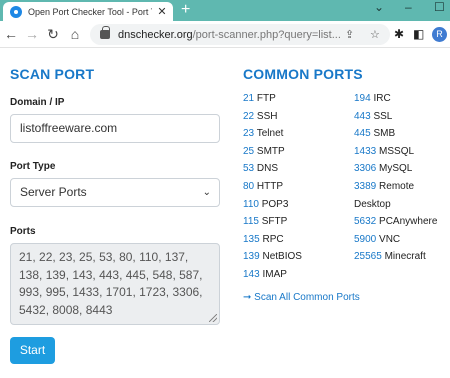  I want to click on port-number: 3389, so click(365, 186).